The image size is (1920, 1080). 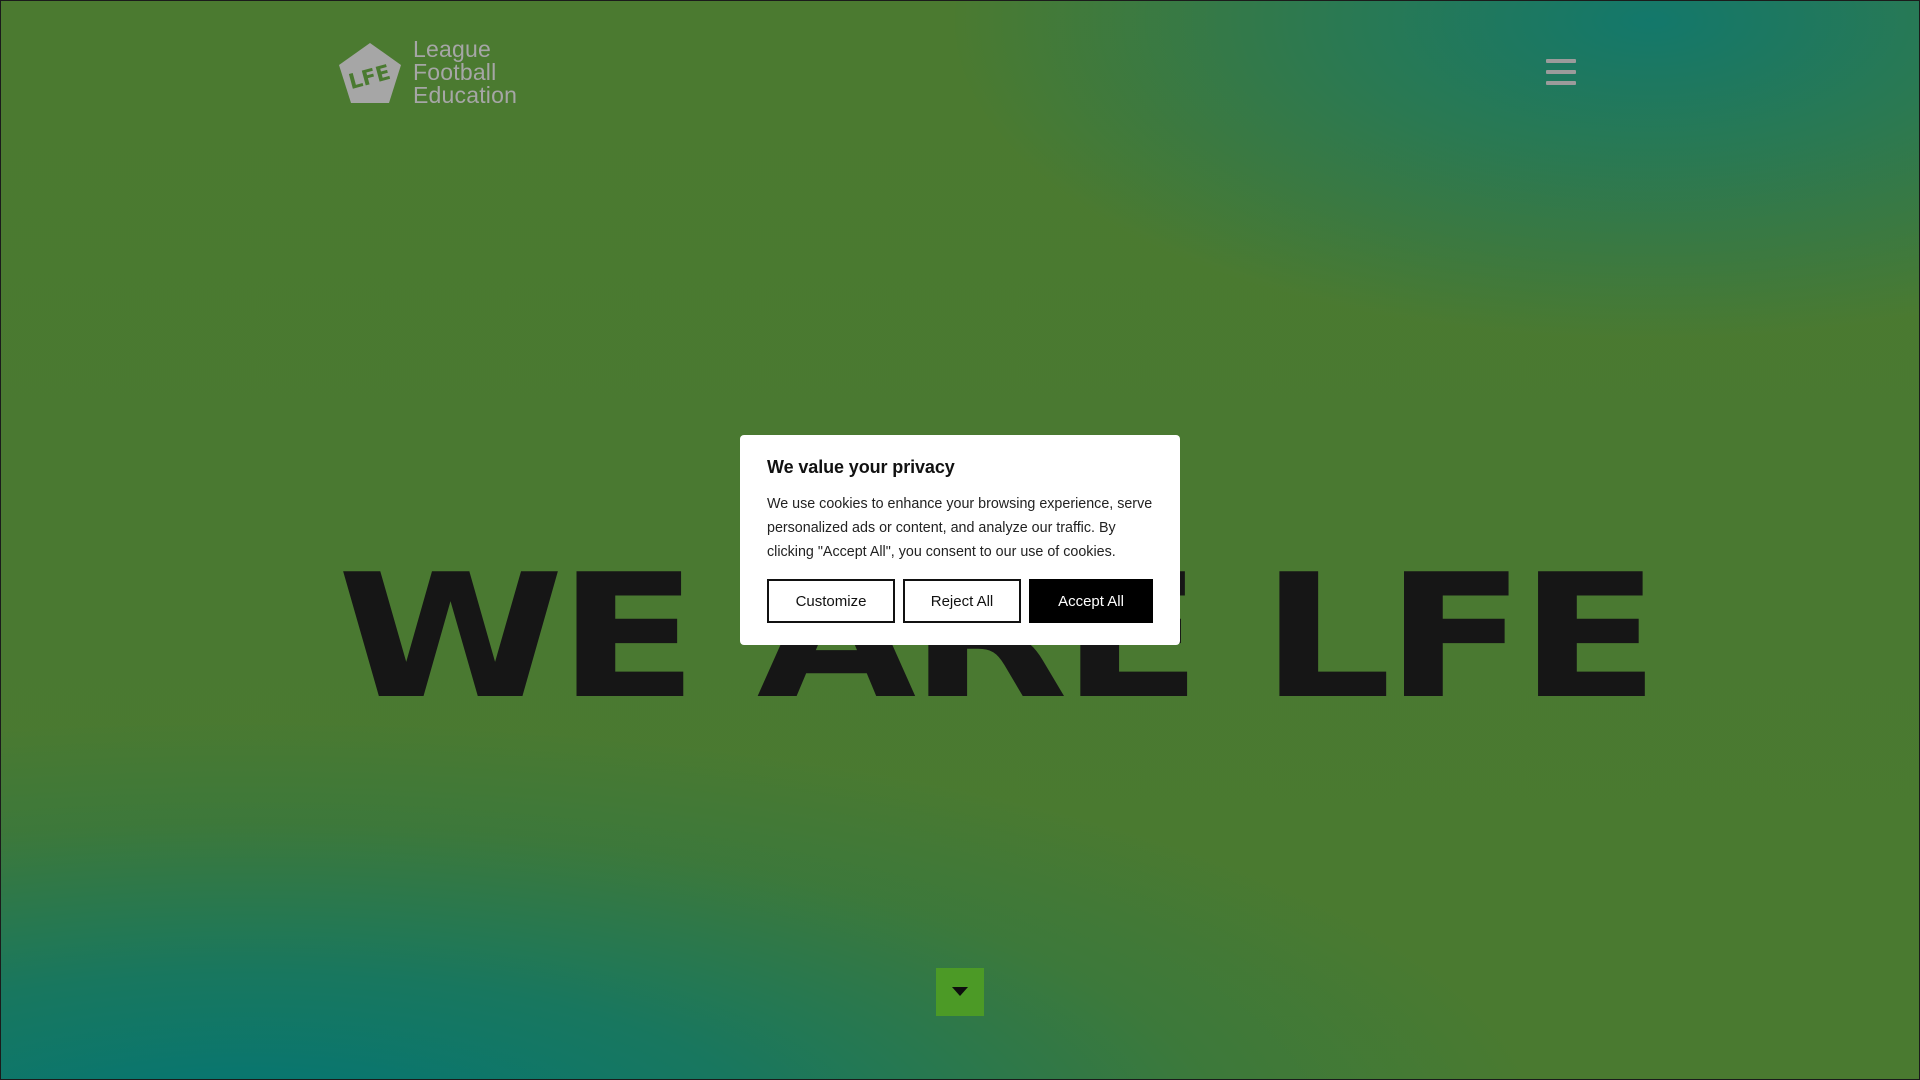 I want to click on reject-all-button: Reject All, so click(x=962, y=601).